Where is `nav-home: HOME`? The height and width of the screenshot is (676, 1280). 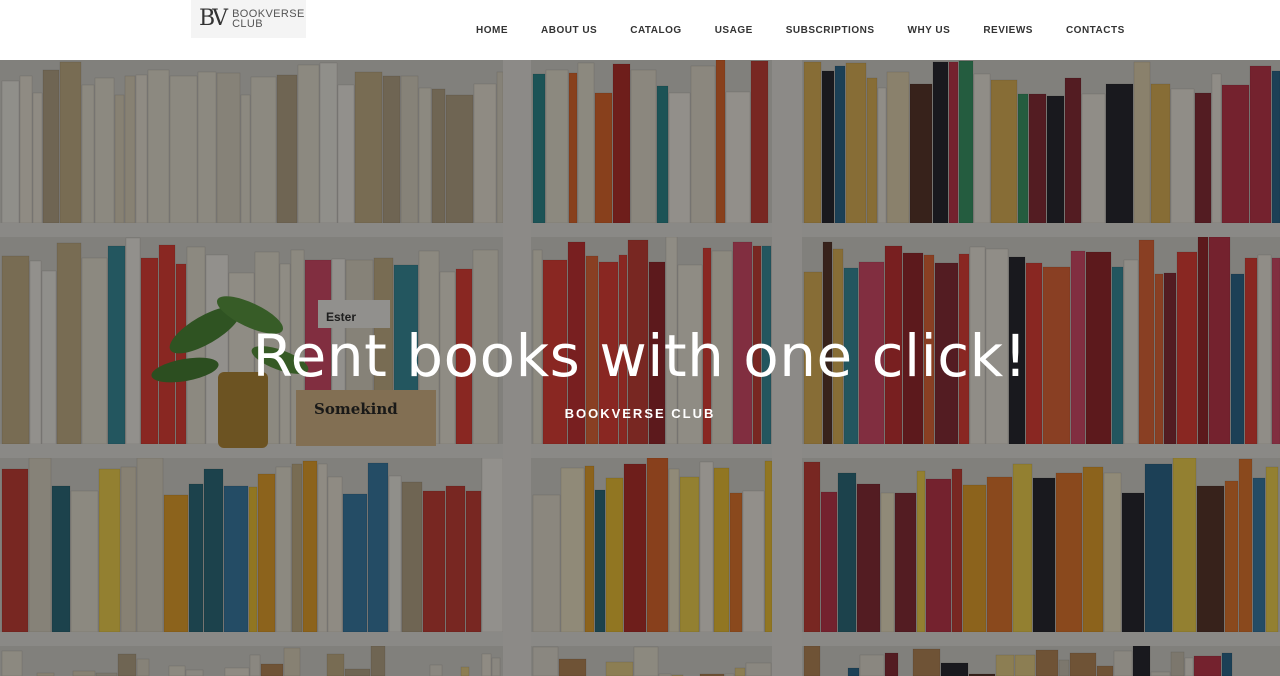 nav-home: HOME is located at coordinates (492, 30).